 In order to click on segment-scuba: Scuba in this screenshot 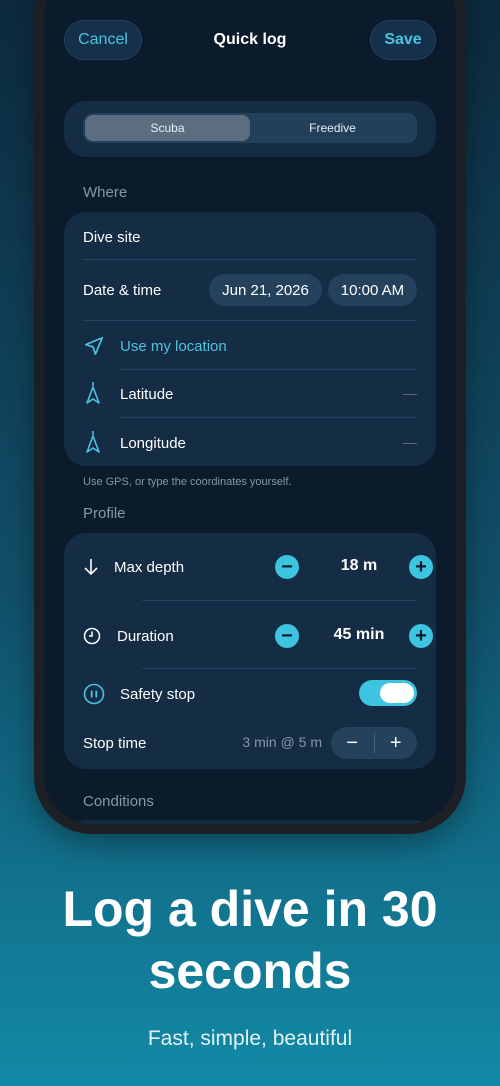, I will do `click(167, 128)`.